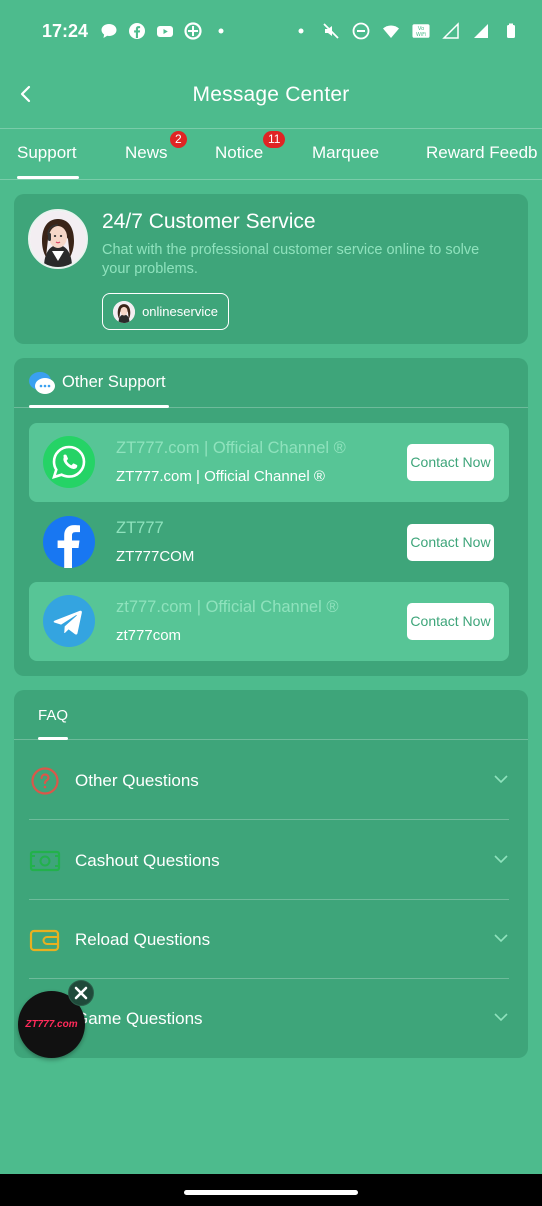 Image resolution: width=542 pixels, height=1206 pixels. What do you see at coordinates (69, 462) in the screenshot?
I see `whatsapp-icon` at bounding box center [69, 462].